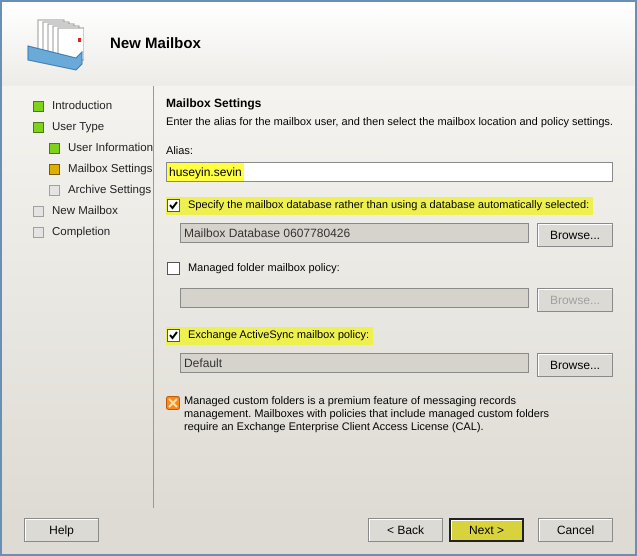 Image resolution: width=637 pixels, height=556 pixels. I want to click on page-title: Mailbox Settings, so click(214, 103).